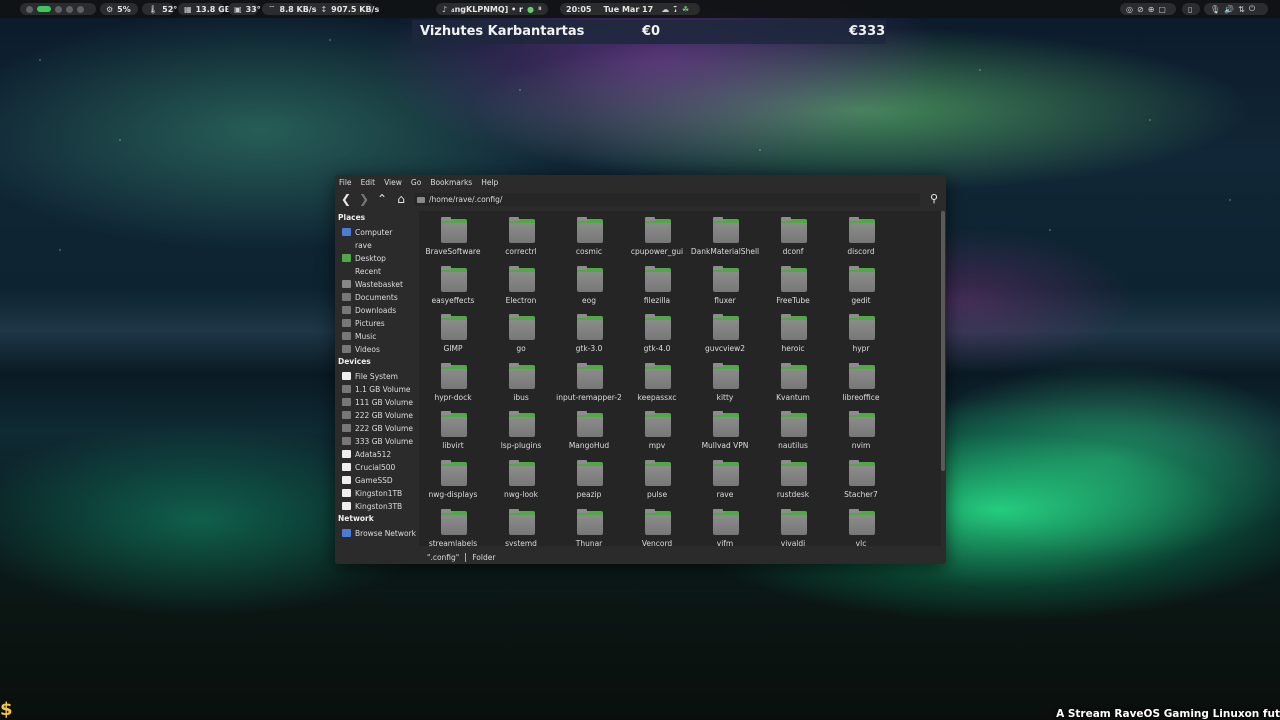 The height and width of the screenshot is (720, 1280). What do you see at coordinates (451, 182) in the screenshot?
I see `menu-bookmarks: Bookmarks` at bounding box center [451, 182].